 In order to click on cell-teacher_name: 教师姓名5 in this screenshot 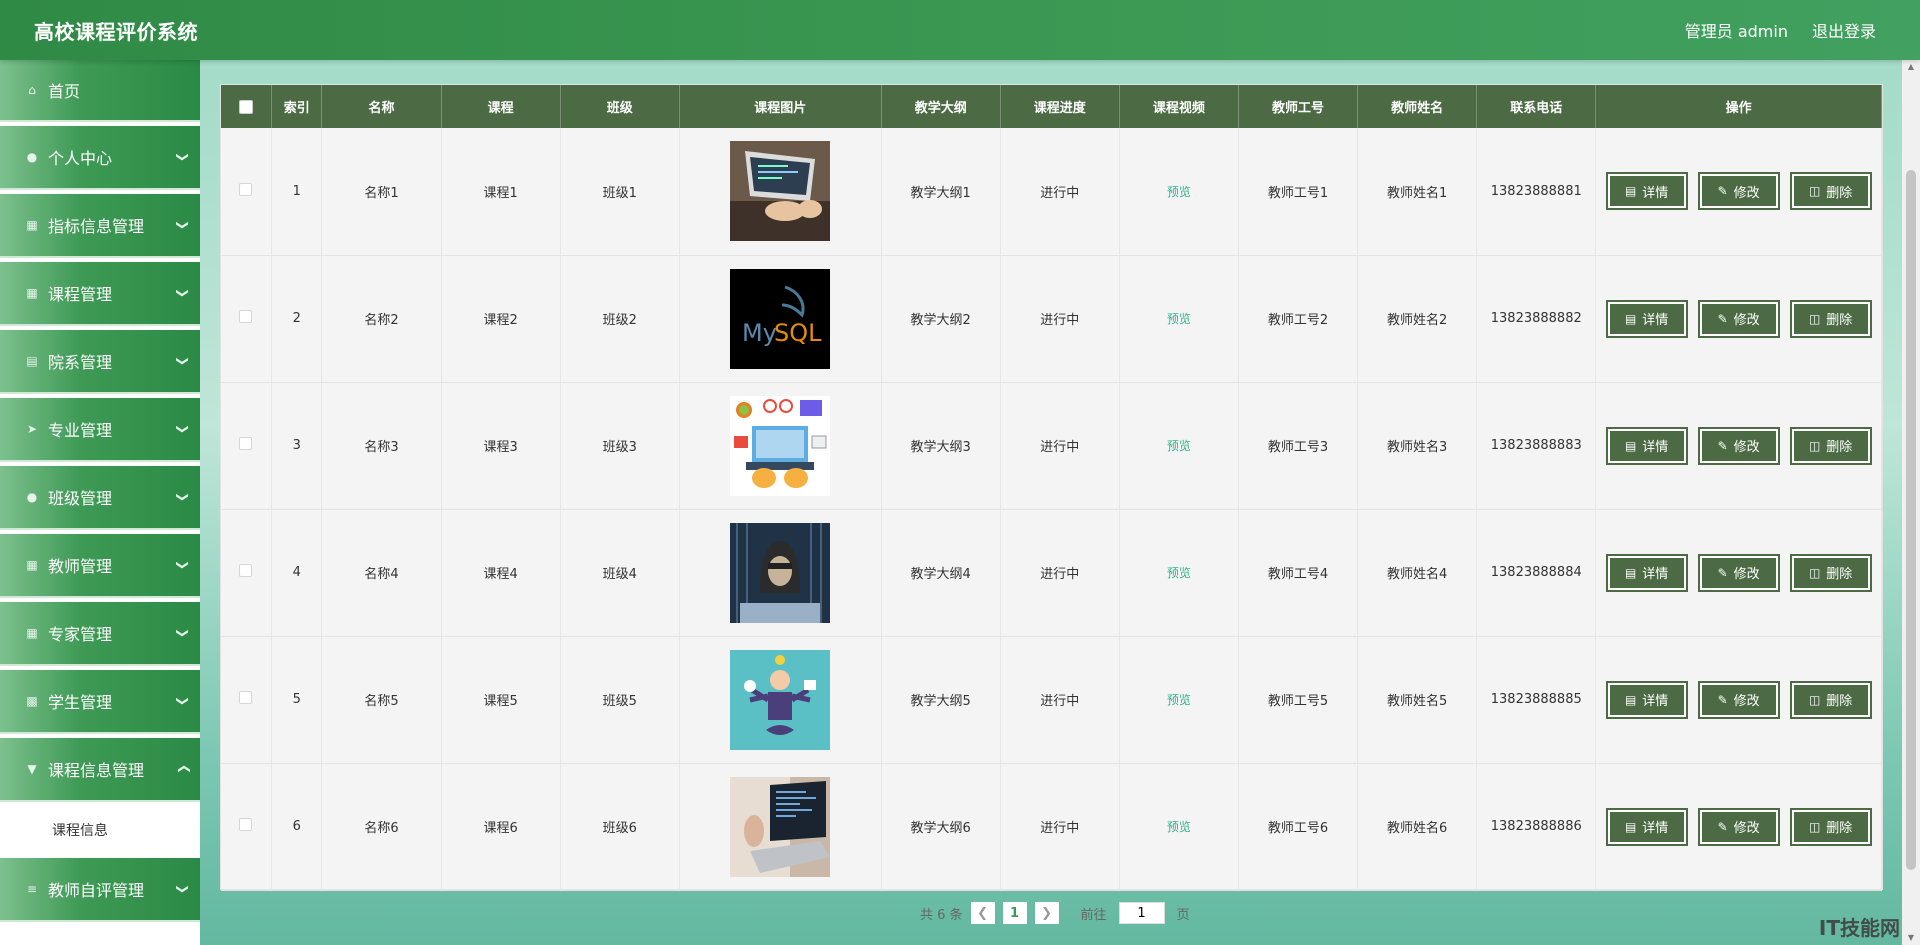, I will do `click(1417, 699)`.